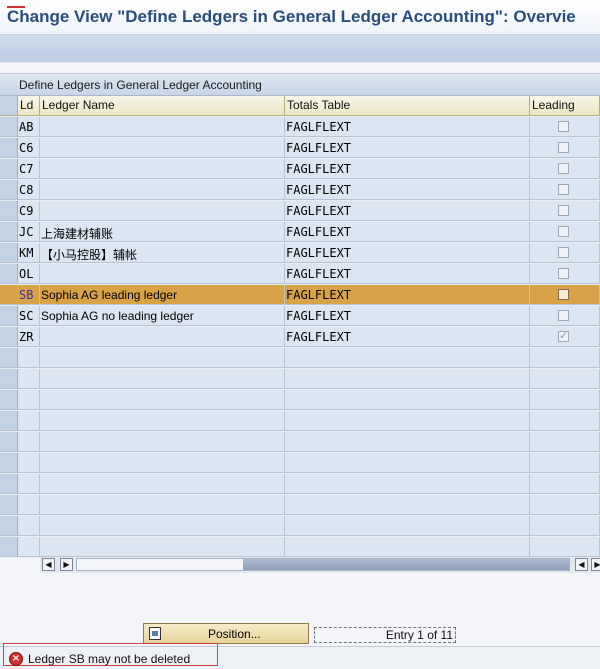 The image size is (600, 669). Describe the element at coordinates (162, 106) in the screenshot. I see `column-header-ledger-name: Ledger Name` at that location.